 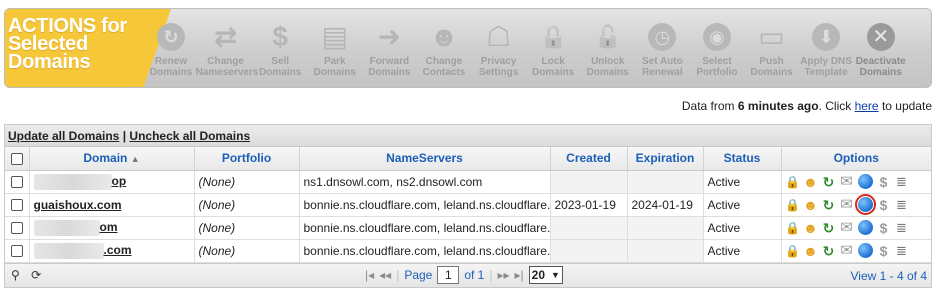 I want to click on update-link: here, so click(x=867, y=106).